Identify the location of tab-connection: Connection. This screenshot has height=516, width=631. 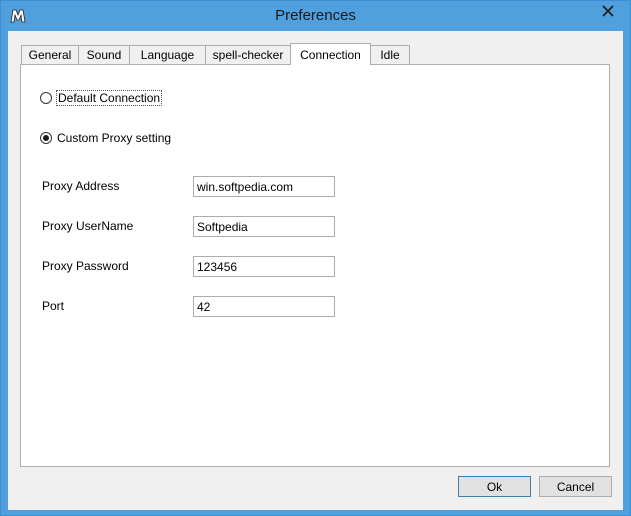
(330, 54).